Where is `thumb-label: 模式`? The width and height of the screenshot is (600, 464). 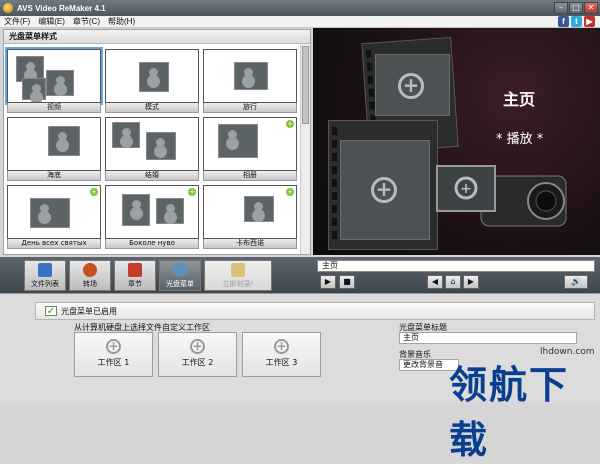
thumb-label: 模式 is located at coordinates (152, 108).